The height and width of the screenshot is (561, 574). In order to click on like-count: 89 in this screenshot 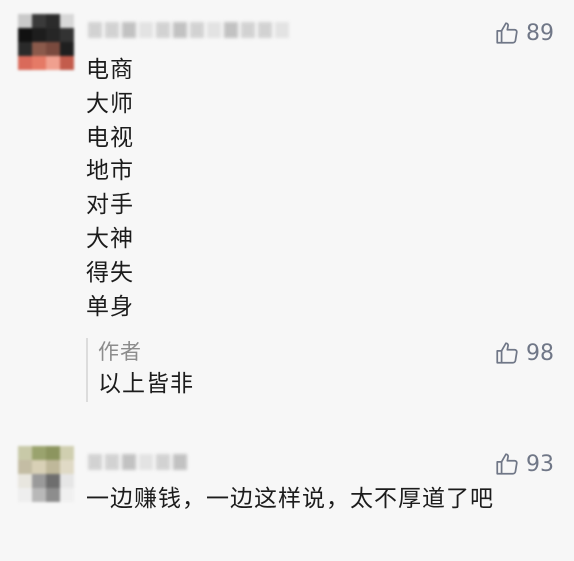, I will do `click(540, 33)`.